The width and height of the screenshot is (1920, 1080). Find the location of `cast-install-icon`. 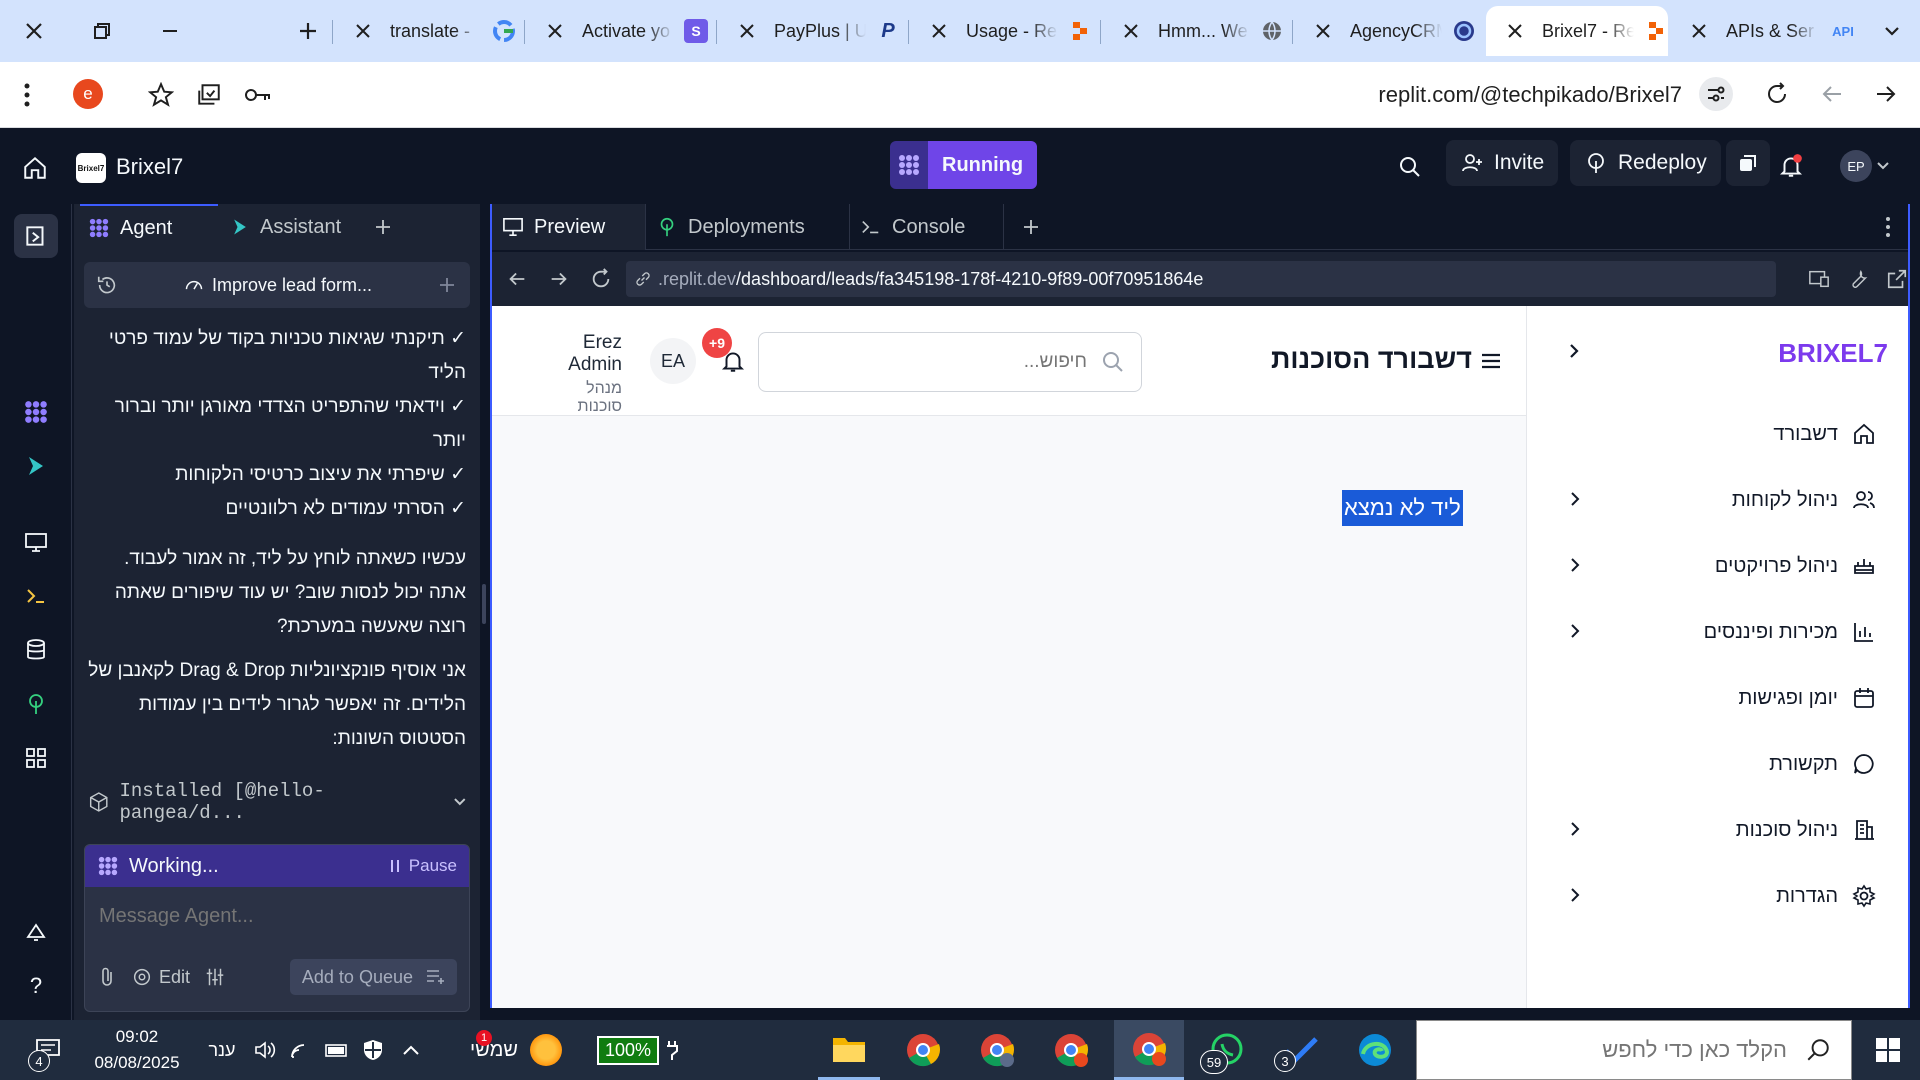

cast-install-icon is located at coordinates (209, 95).